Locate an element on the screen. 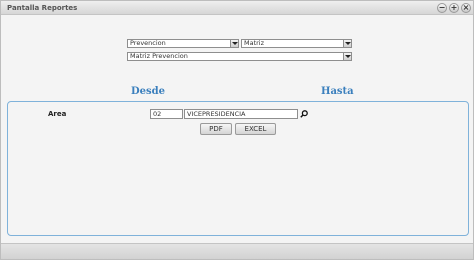  maximize-button: + is located at coordinates (454, 8).